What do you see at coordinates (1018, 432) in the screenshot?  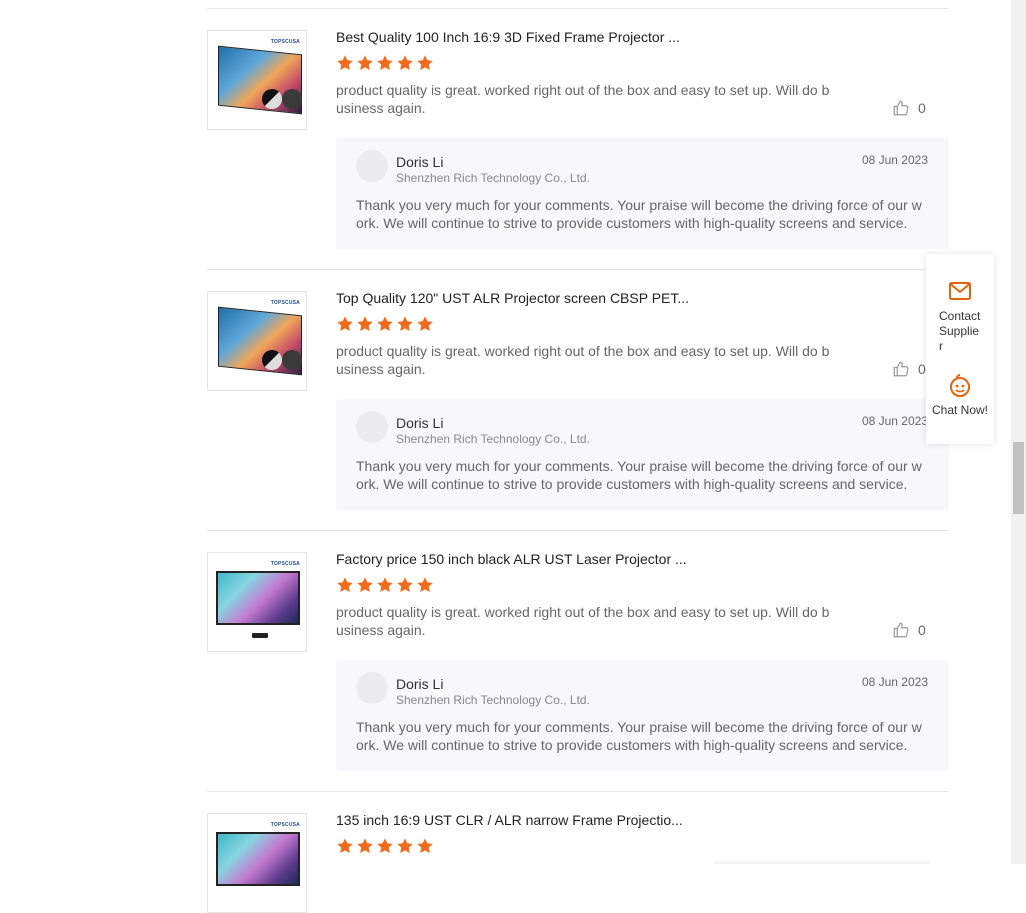 I see `vertical-scrollbar` at bounding box center [1018, 432].